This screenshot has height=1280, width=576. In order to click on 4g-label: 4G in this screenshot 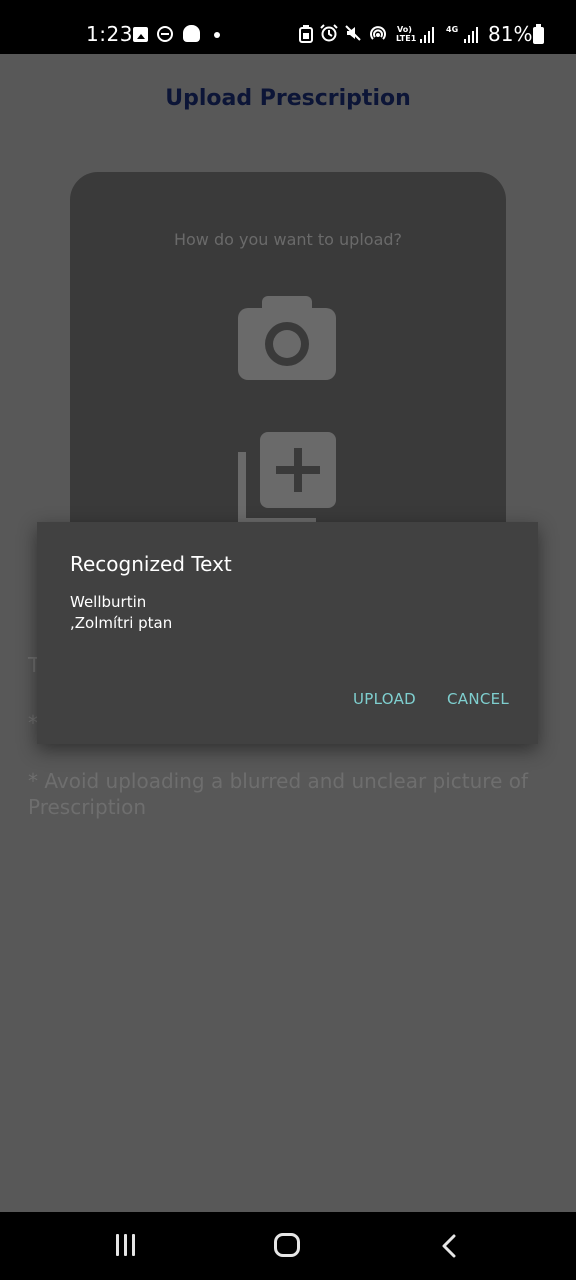, I will do `click(452, 29)`.